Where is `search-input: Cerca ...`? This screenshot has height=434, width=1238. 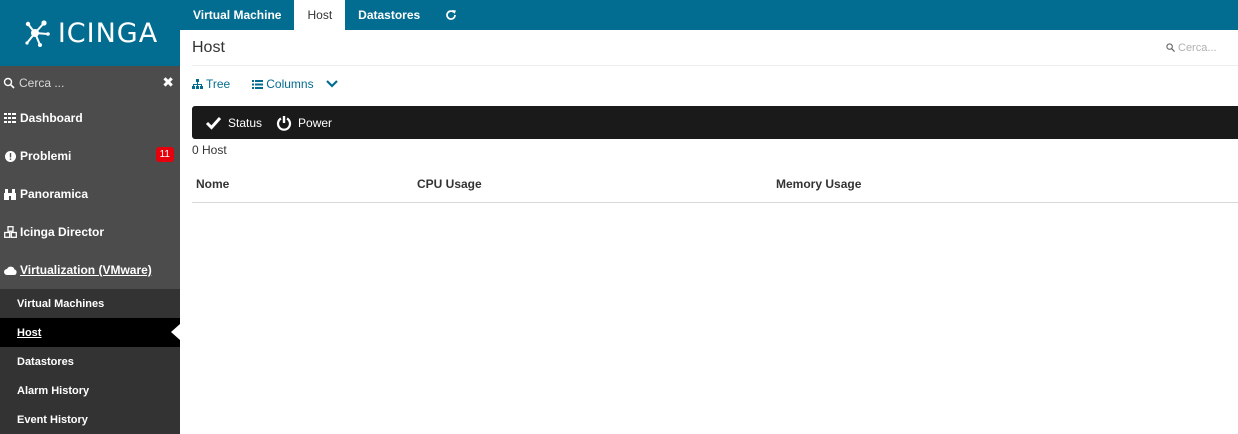 search-input: Cerca ... is located at coordinates (90, 83).